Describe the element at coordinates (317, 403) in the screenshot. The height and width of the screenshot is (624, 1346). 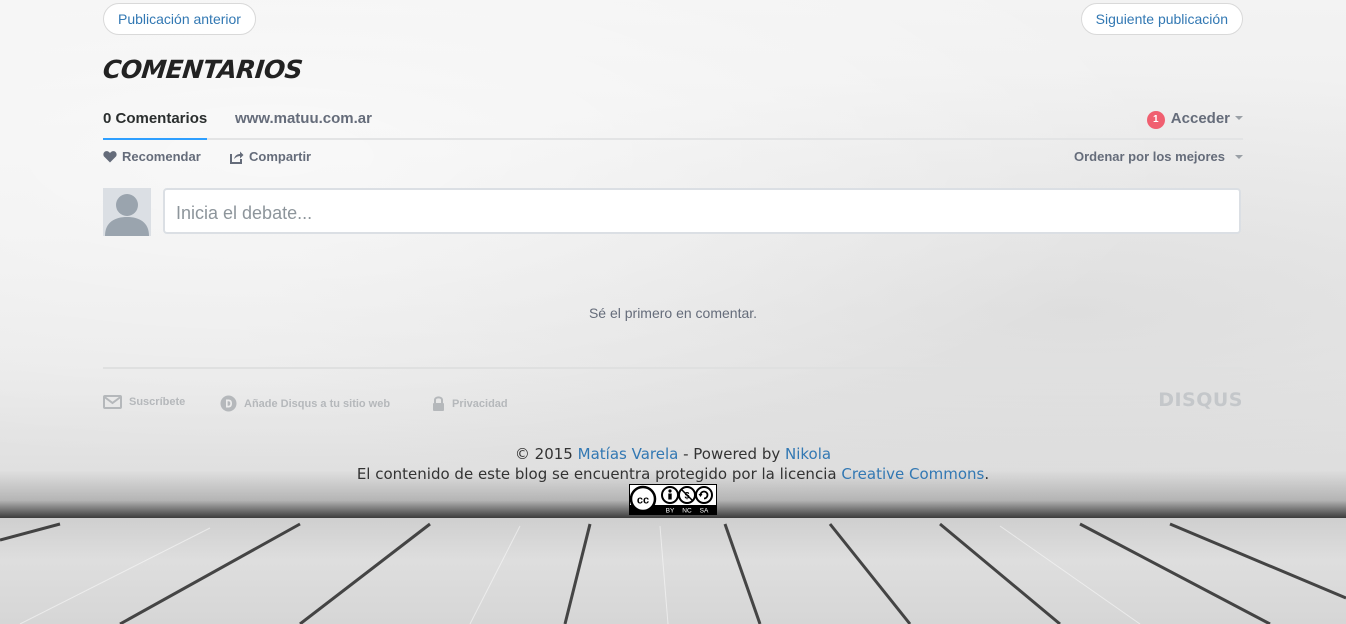
I see `add-disqus-label: Añade Disqus a tu sitio web` at that location.